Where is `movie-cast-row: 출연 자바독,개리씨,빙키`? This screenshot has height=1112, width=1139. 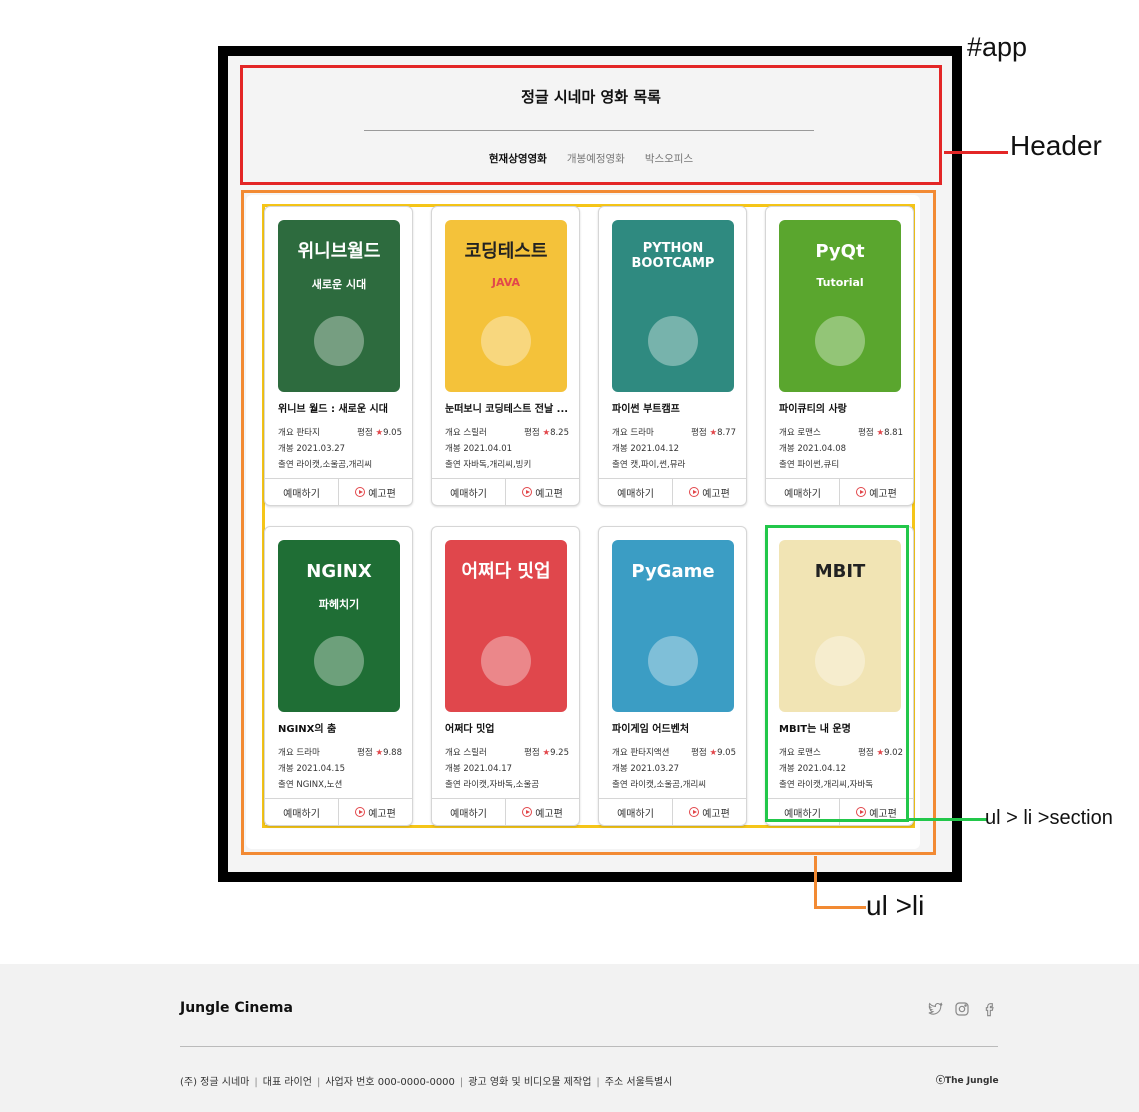 movie-cast-row: 출연 자바독,개리씨,빙키 is located at coordinates (507, 464).